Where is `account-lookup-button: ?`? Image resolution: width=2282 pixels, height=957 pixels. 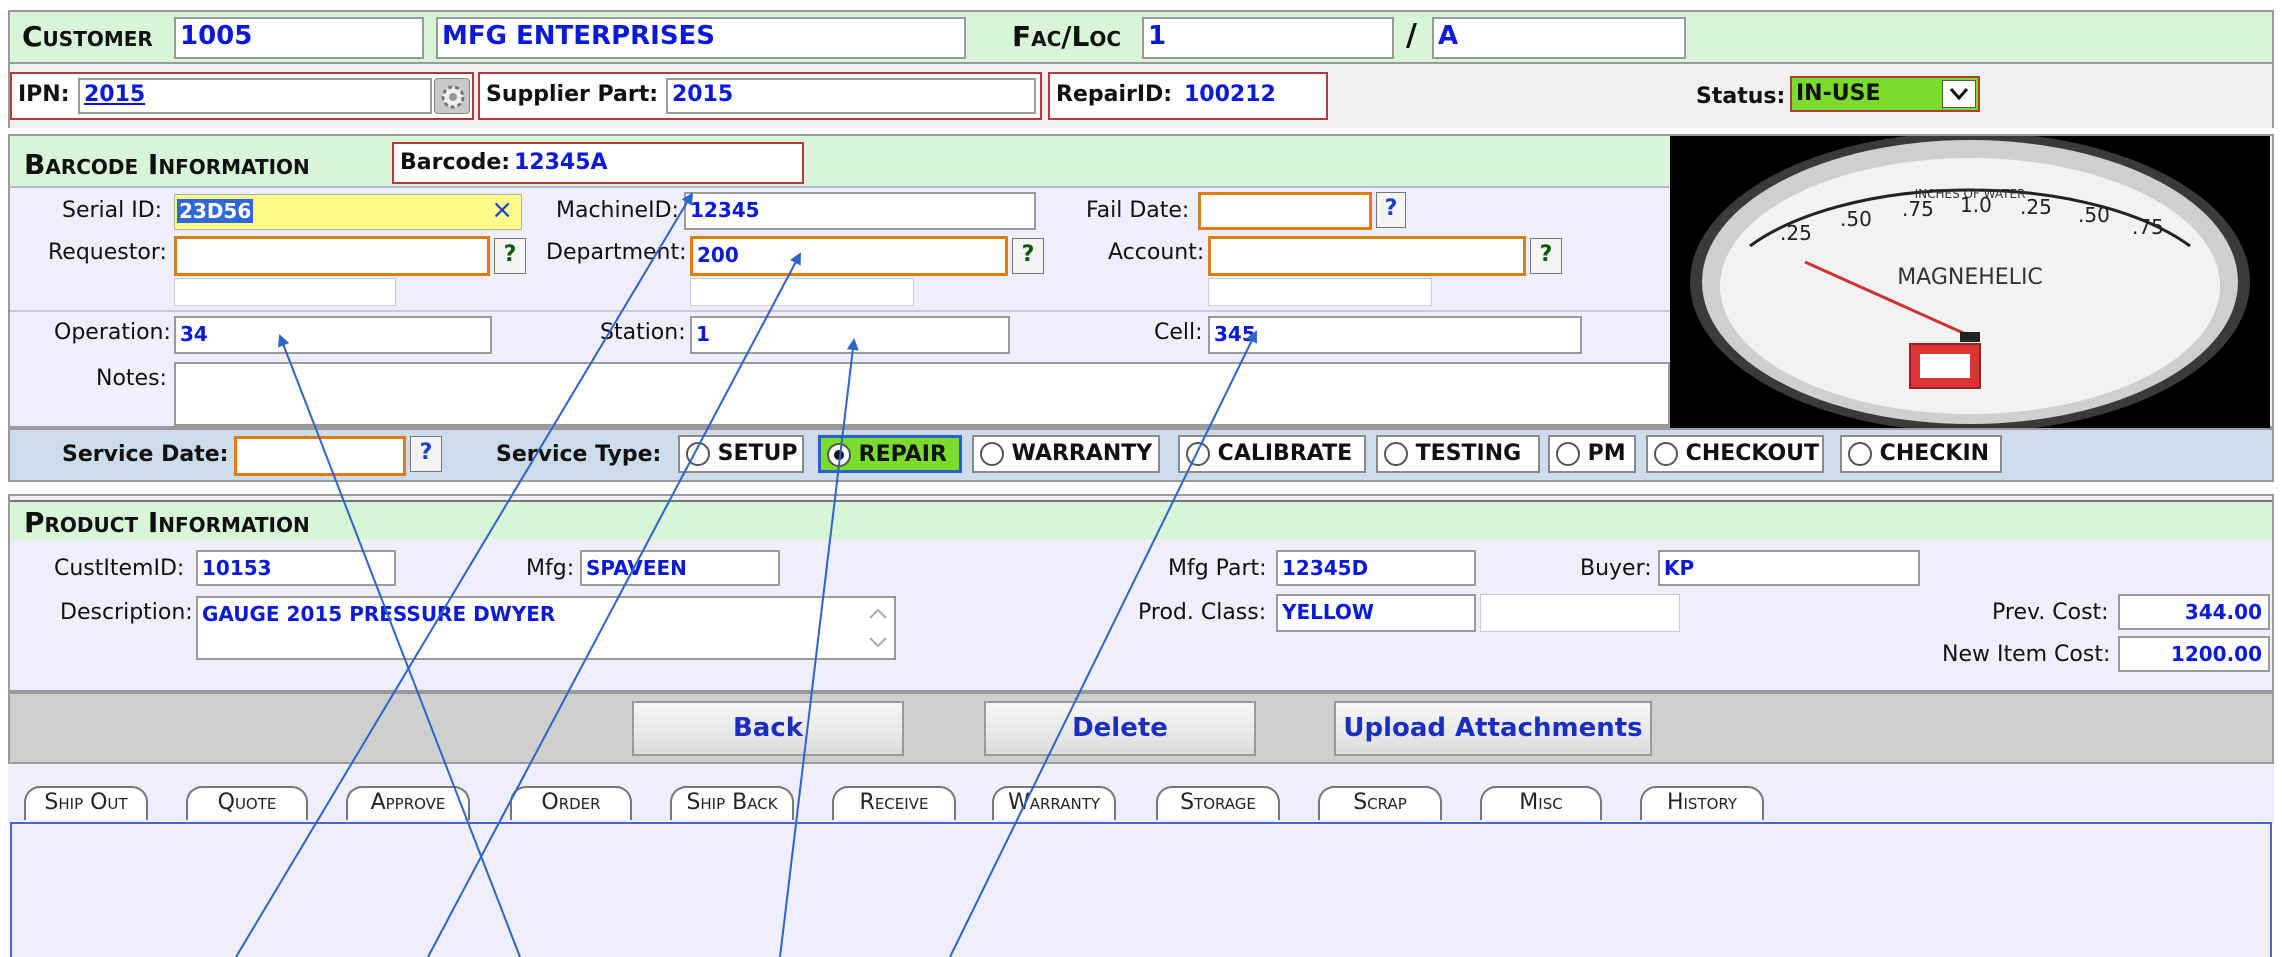
account-lookup-button: ? is located at coordinates (1546, 256).